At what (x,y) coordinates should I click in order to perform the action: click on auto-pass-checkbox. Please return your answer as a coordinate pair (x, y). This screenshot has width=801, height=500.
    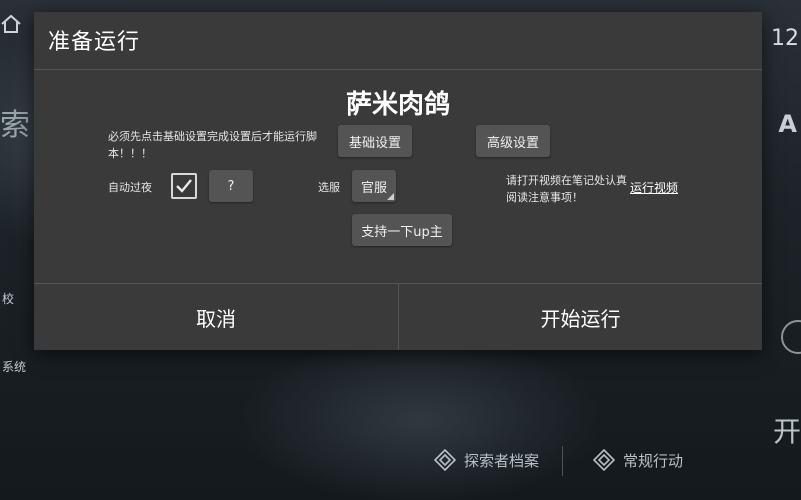
    Looking at the image, I should click on (184, 186).